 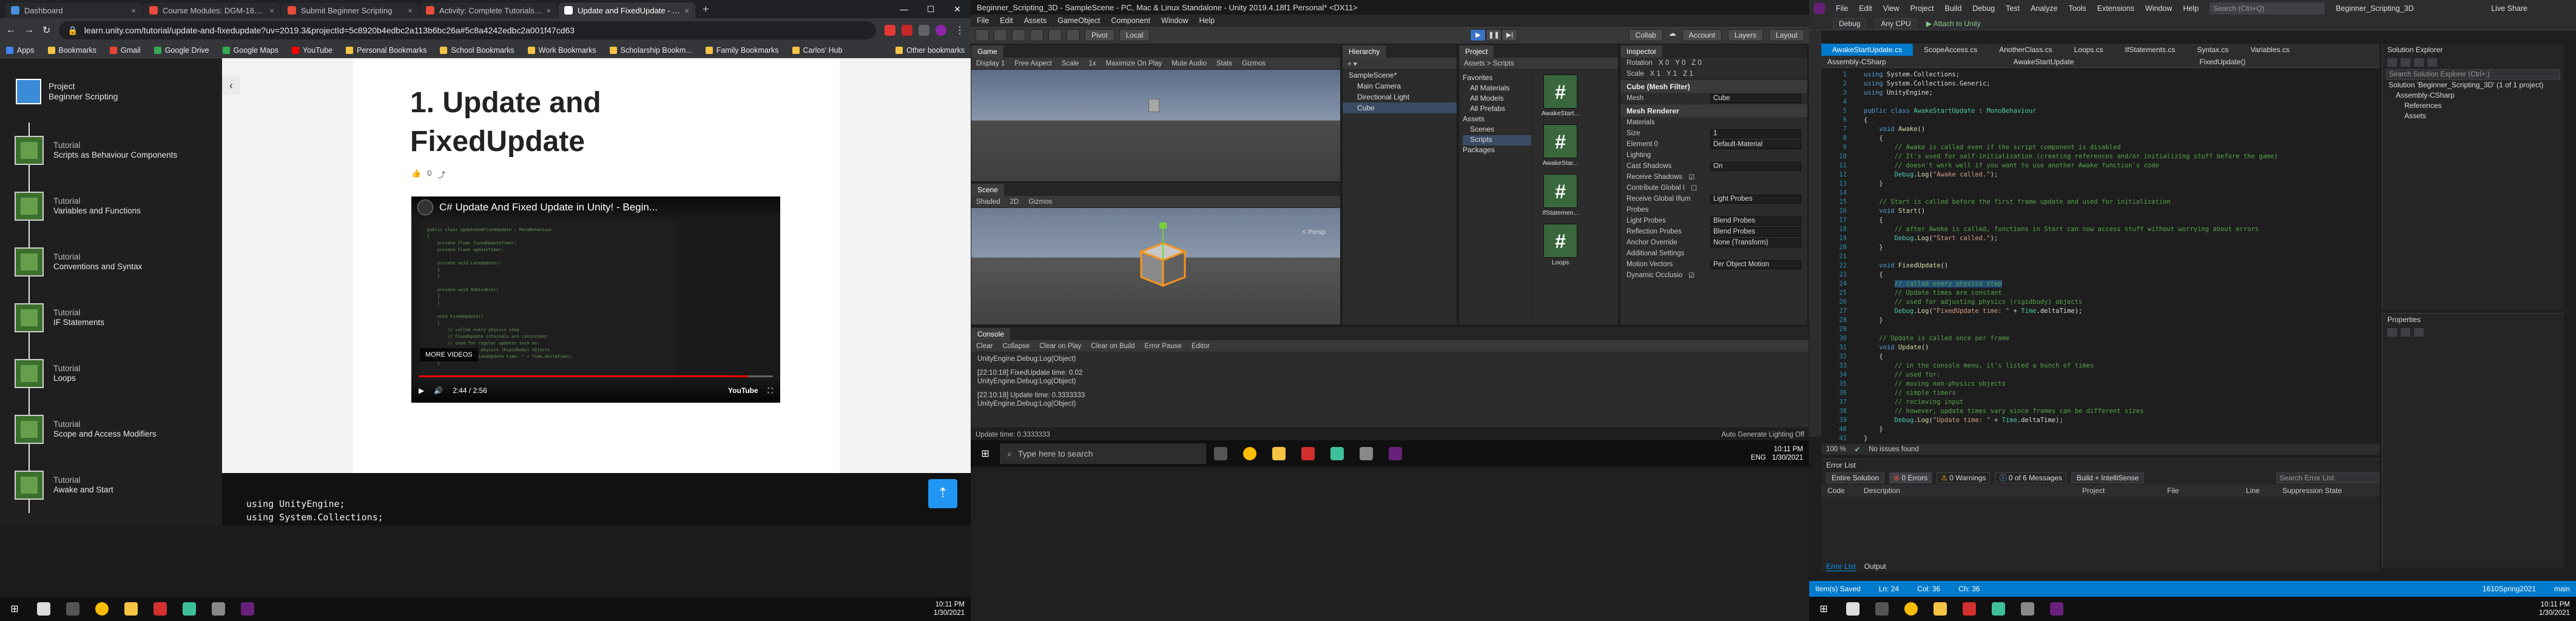 I want to click on more-videos-button: MORE VIDEOS, so click(x=449, y=354).